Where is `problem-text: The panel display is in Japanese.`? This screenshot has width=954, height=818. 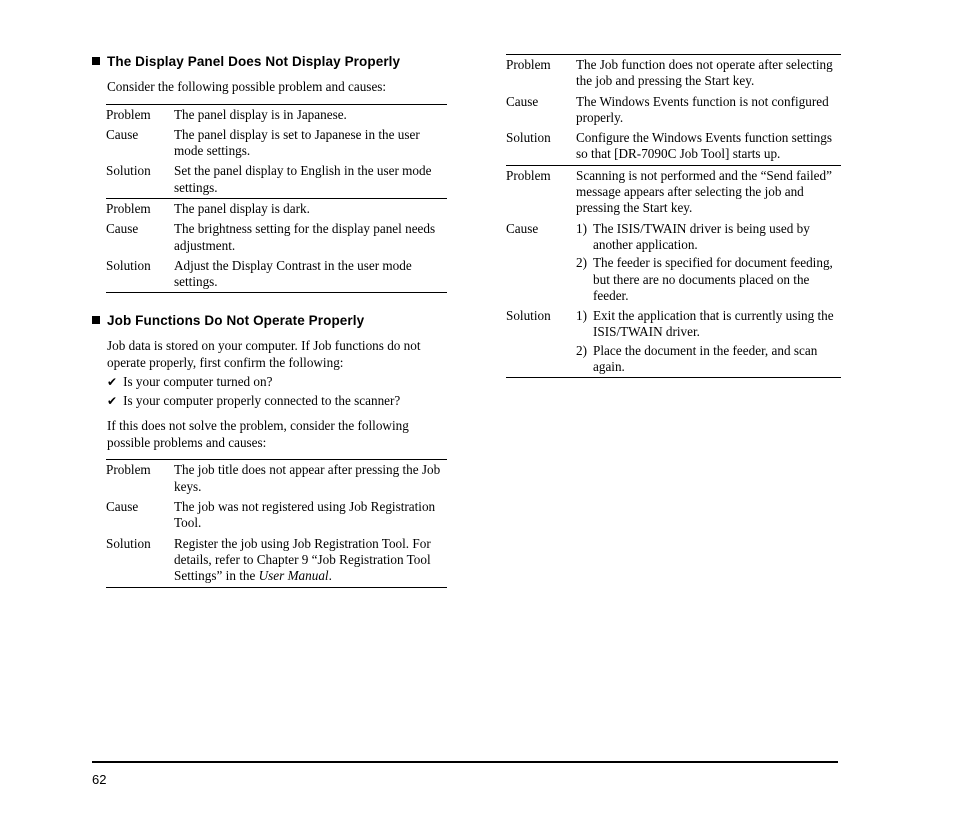 problem-text: The panel display is in Japanese. is located at coordinates (260, 114).